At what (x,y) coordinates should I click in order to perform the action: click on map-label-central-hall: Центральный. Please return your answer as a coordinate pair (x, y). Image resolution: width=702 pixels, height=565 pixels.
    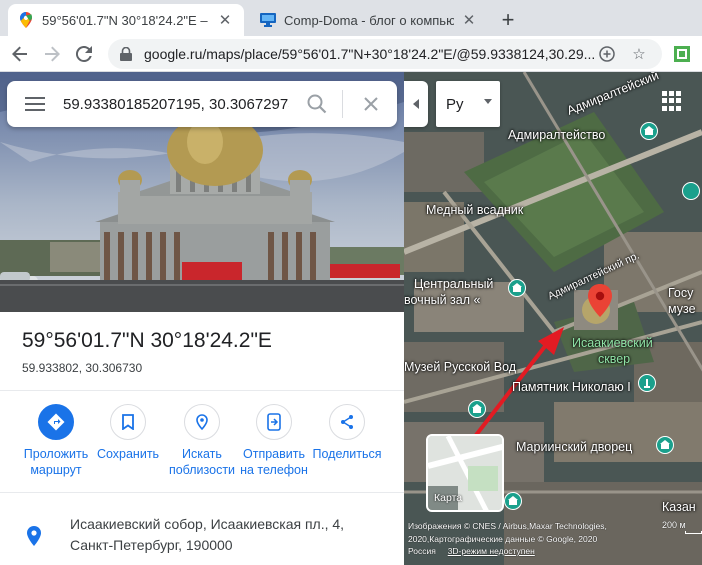
    Looking at the image, I should click on (453, 284).